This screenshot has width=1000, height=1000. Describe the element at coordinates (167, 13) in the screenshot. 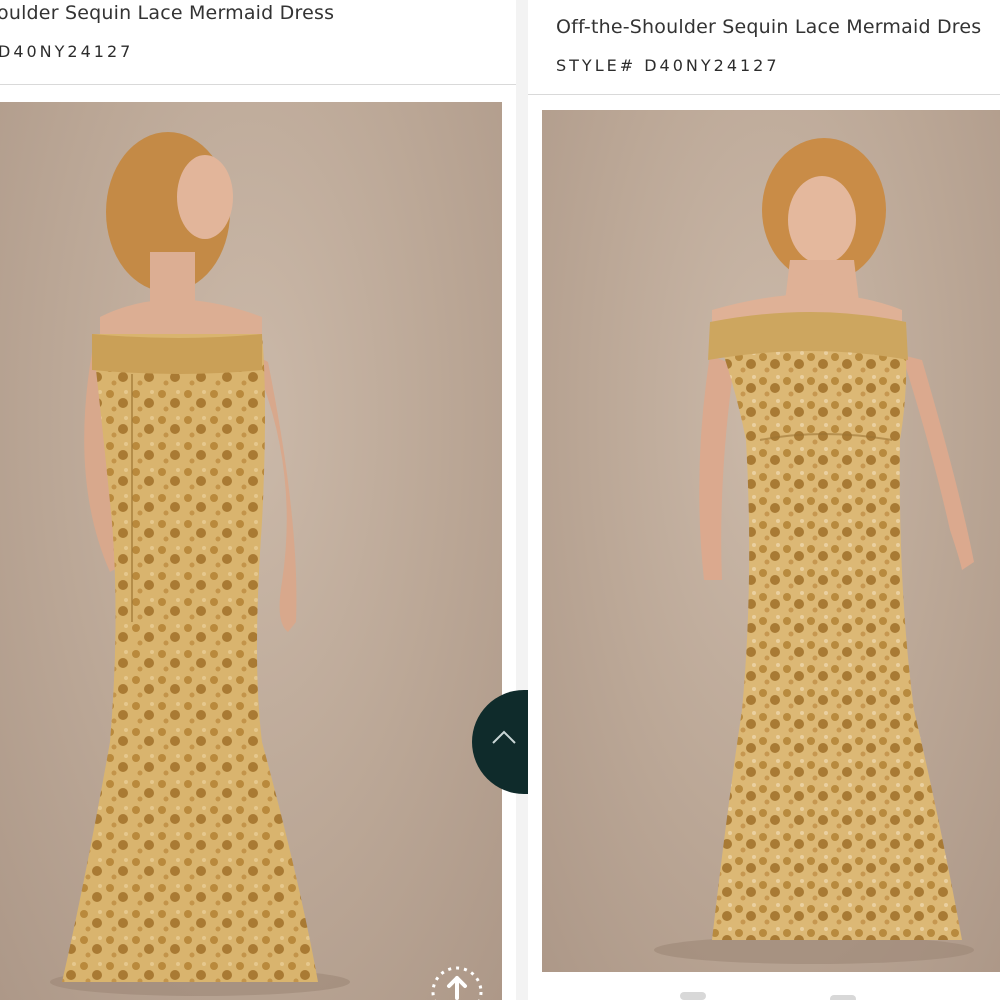

I see `product-title: oulder Sequin Lace Mermaid Dress` at that location.